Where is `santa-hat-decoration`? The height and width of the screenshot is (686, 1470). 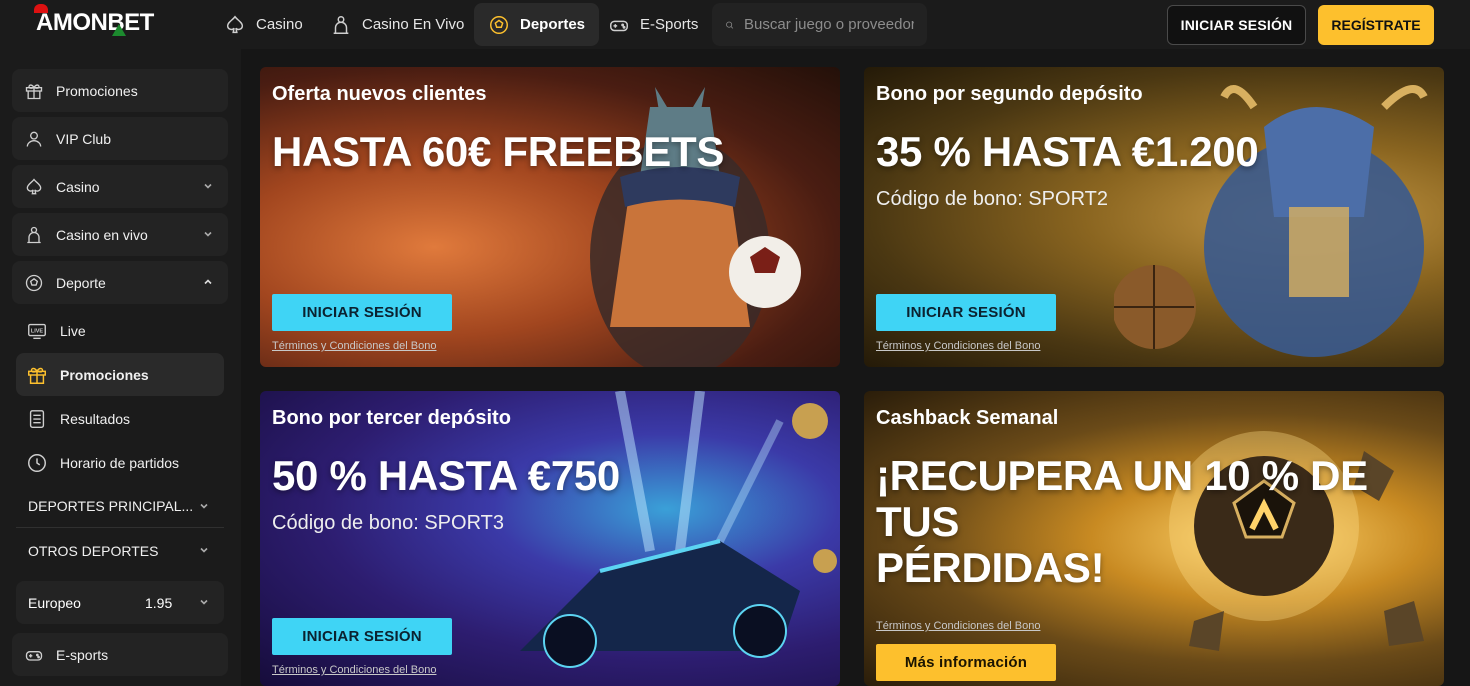
santa-hat-decoration is located at coordinates (41, 8).